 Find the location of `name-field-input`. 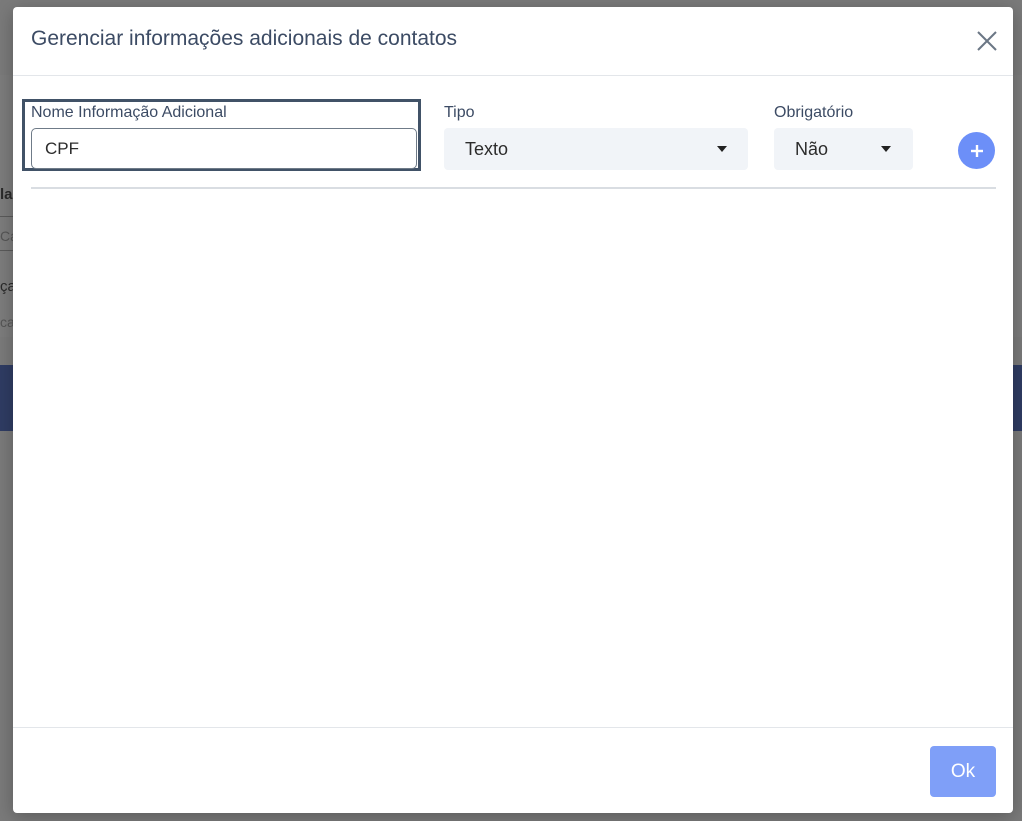

name-field-input is located at coordinates (224, 148).